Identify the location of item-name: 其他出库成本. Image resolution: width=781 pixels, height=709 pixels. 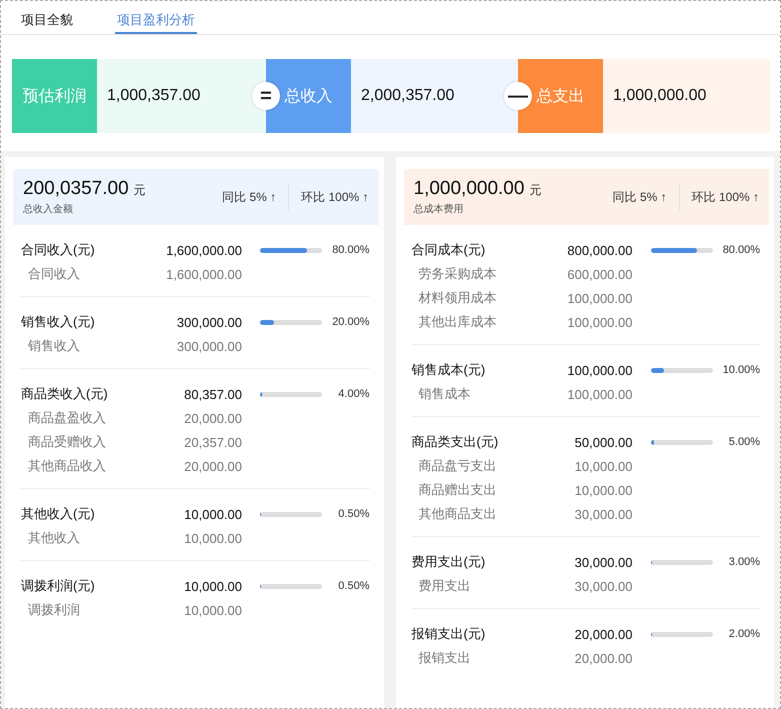
(458, 322).